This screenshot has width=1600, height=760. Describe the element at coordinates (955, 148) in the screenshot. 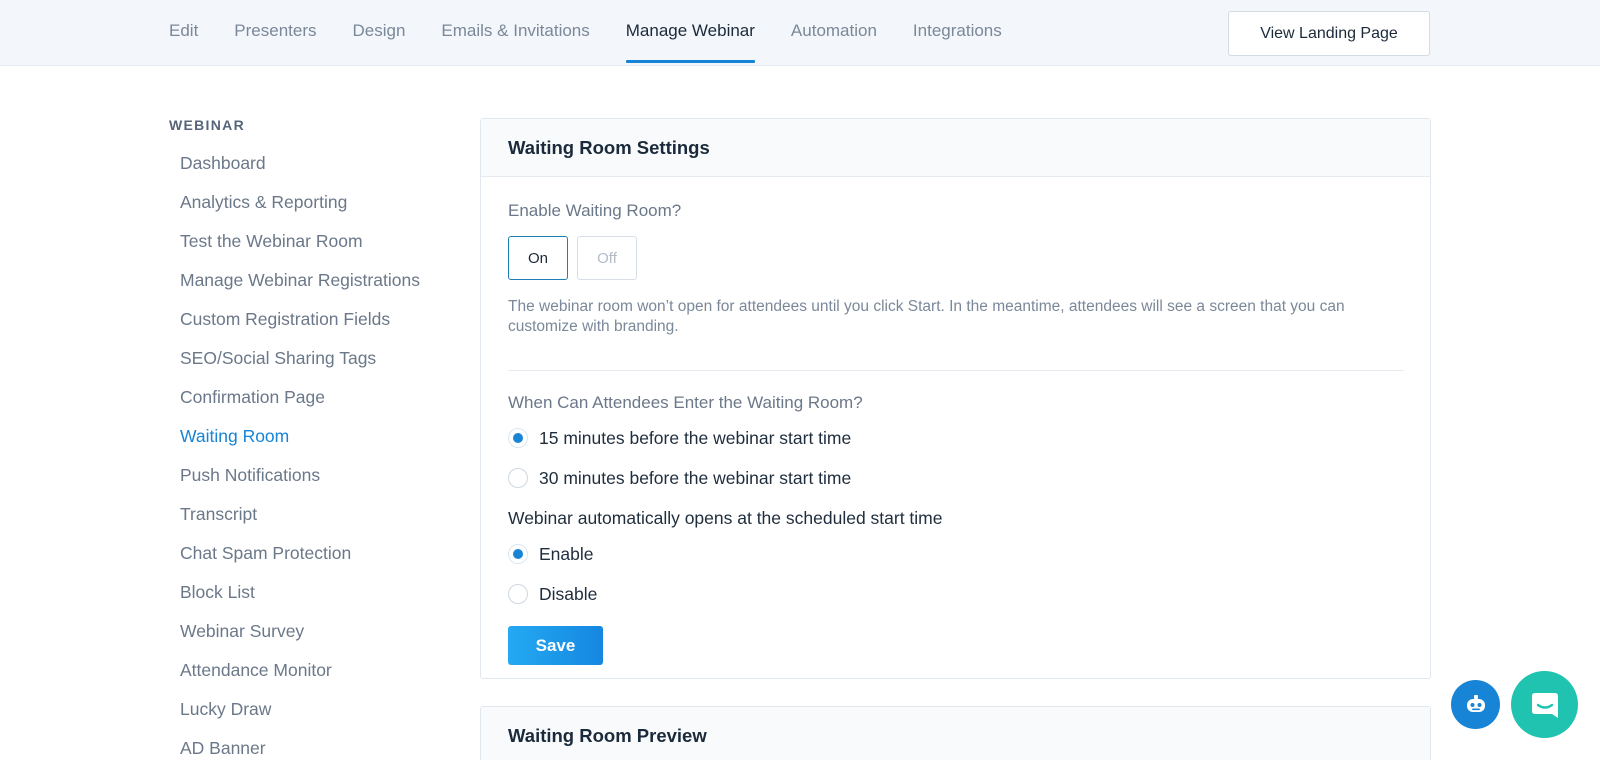

I see `settings-card-title: Waiting Room Settings` at that location.